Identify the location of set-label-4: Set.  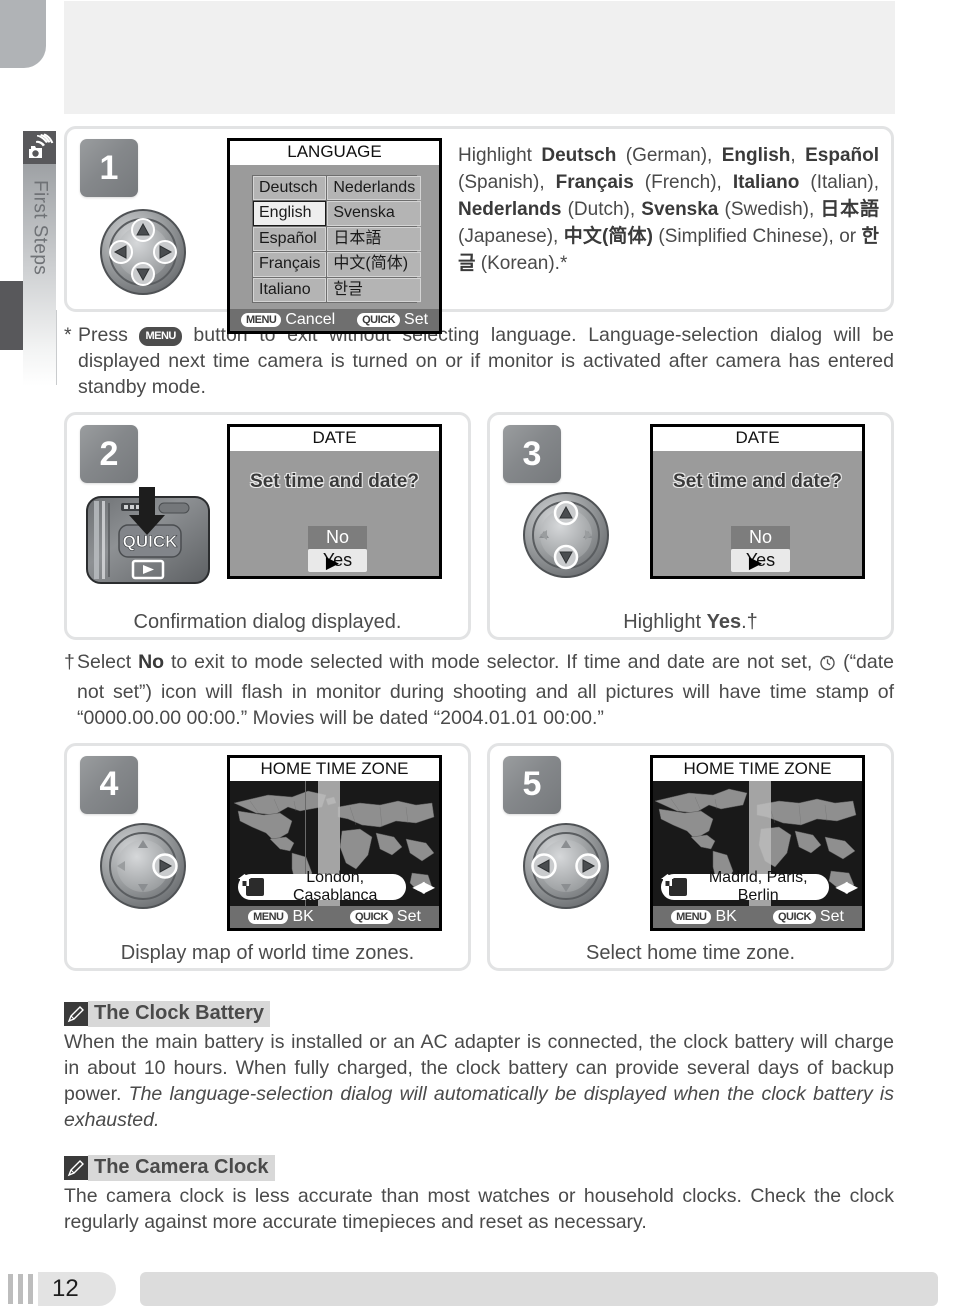
(408, 917).